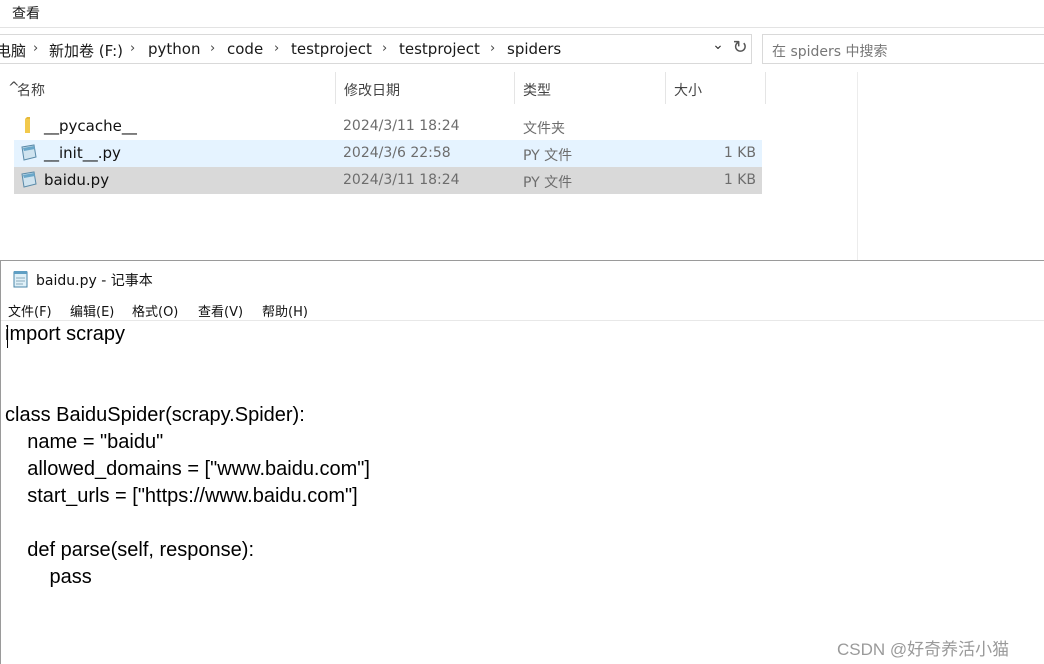 Image resolution: width=1044 pixels, height=664 pixels. Describe the element at coordinates (688, 91) in the screenshot. I see `column-header-size-label: 大小` at that location.